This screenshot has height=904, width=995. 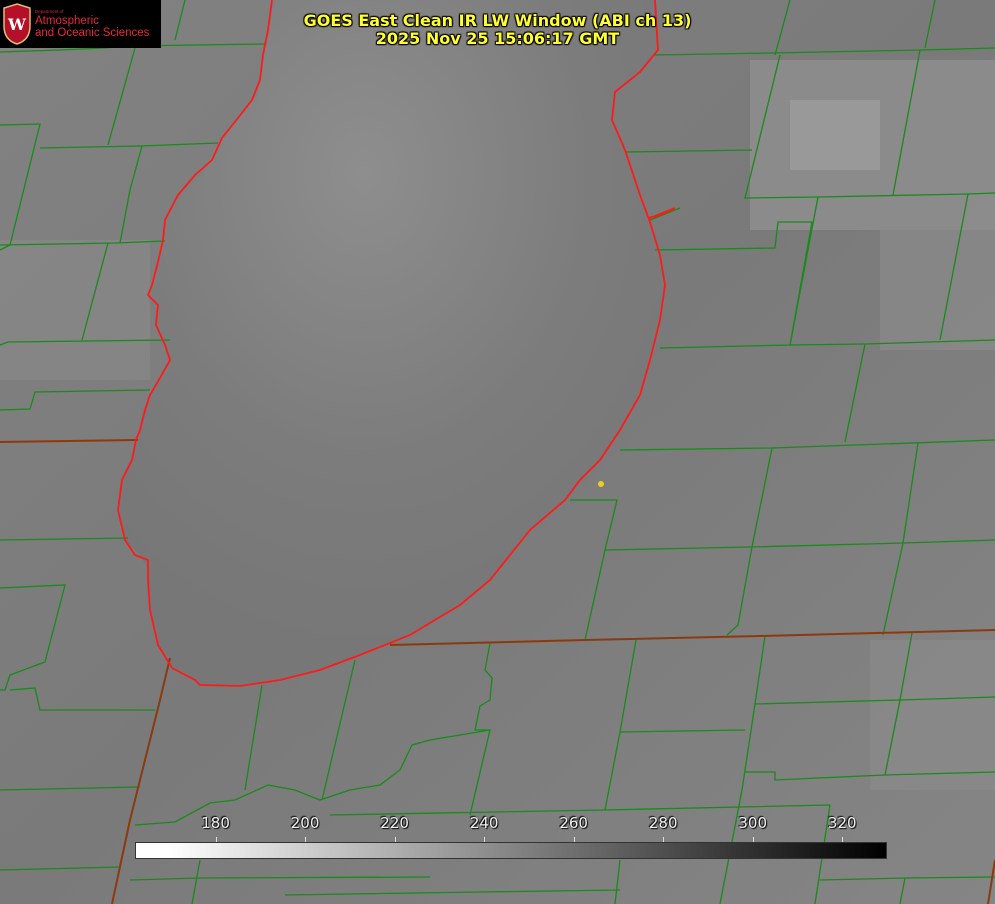 What do you see at coordinates (215, 823) in the screenshot?
I see `colorbar-tick-label: 180` at bounding box center [215, 823].